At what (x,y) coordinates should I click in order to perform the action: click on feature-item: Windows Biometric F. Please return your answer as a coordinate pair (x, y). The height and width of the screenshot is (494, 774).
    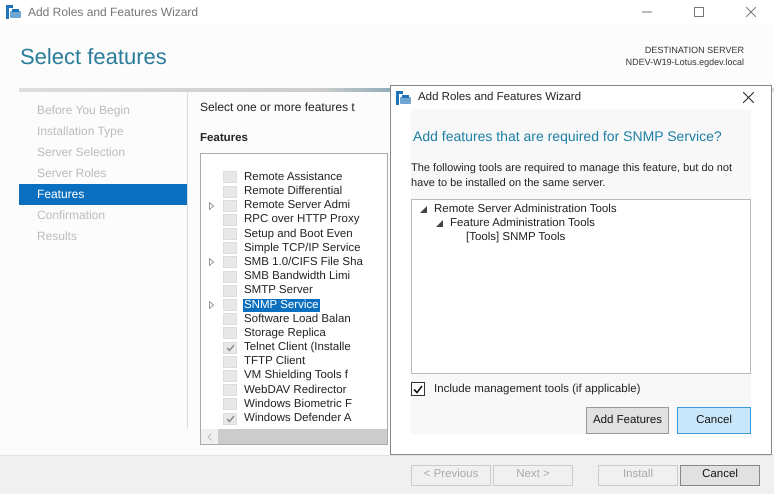
    Looking at the image, I should click on (298, 404).